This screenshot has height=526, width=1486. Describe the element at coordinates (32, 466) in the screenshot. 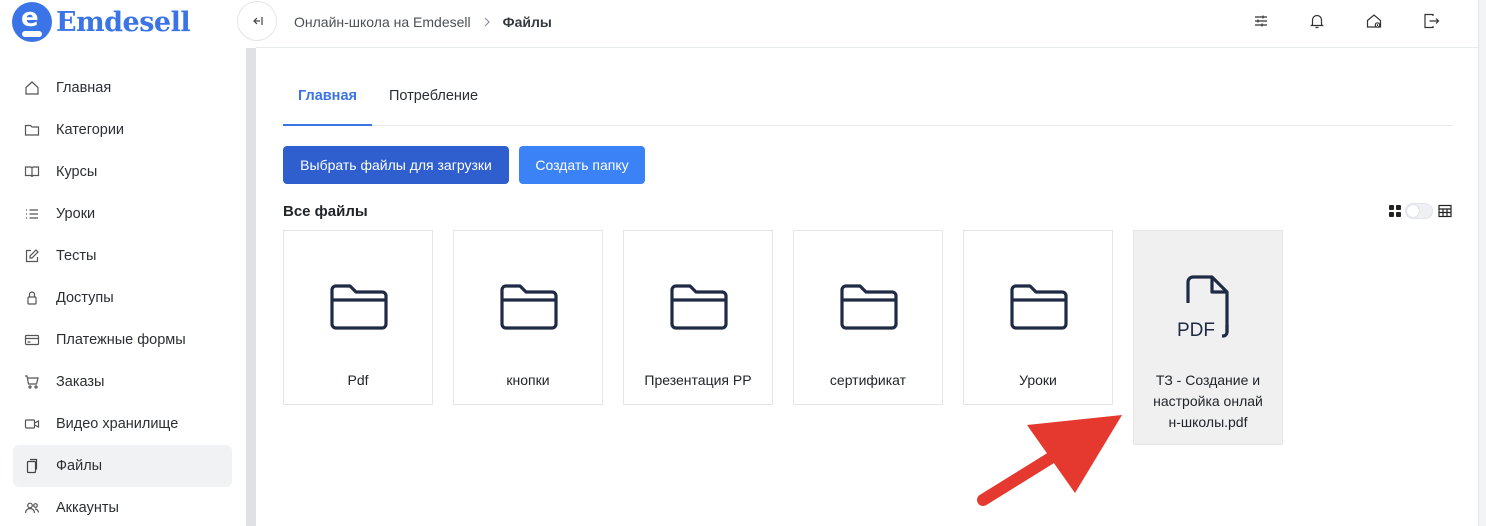

I see `files-icon` at that location.